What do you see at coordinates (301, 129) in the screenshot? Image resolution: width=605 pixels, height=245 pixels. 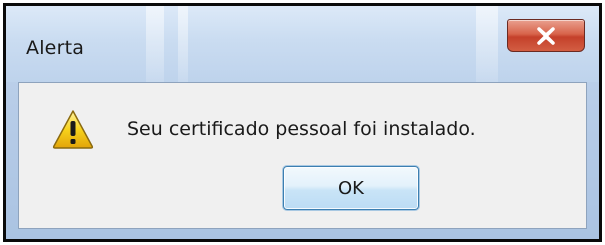 I see `dialog-message: Seu certificado pessoal foi instalado.` at bounding box center [301, 129].